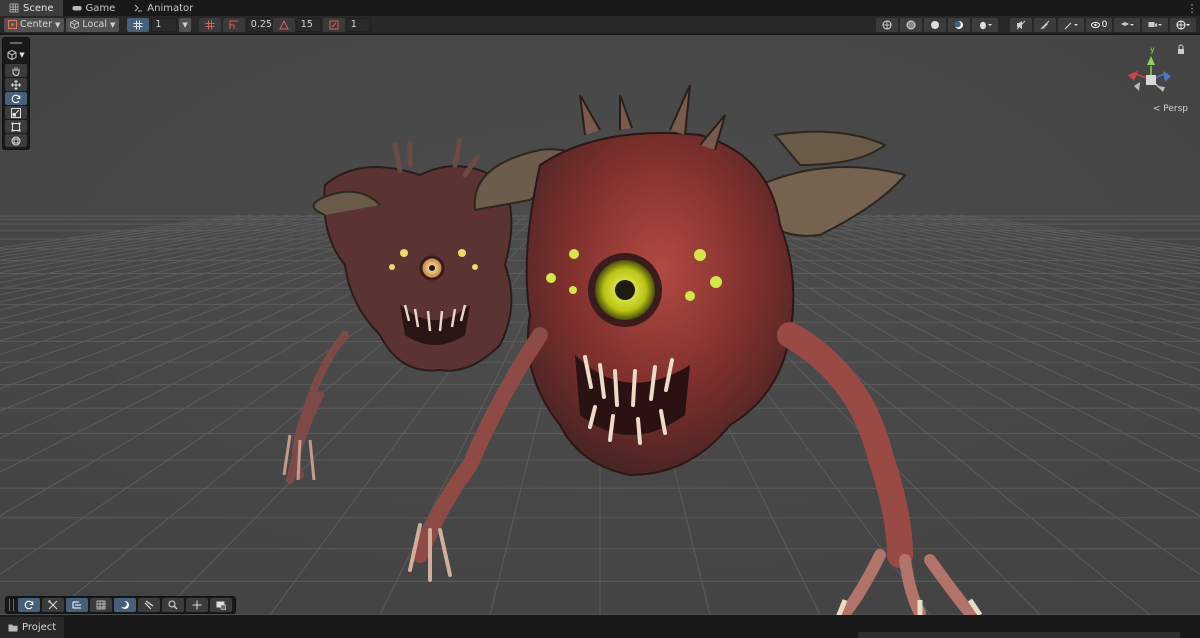  What do you see at coordinates (39, 627) in the screenshot?
I see `tab-project-label: Project` at bounding box center [39, 627].